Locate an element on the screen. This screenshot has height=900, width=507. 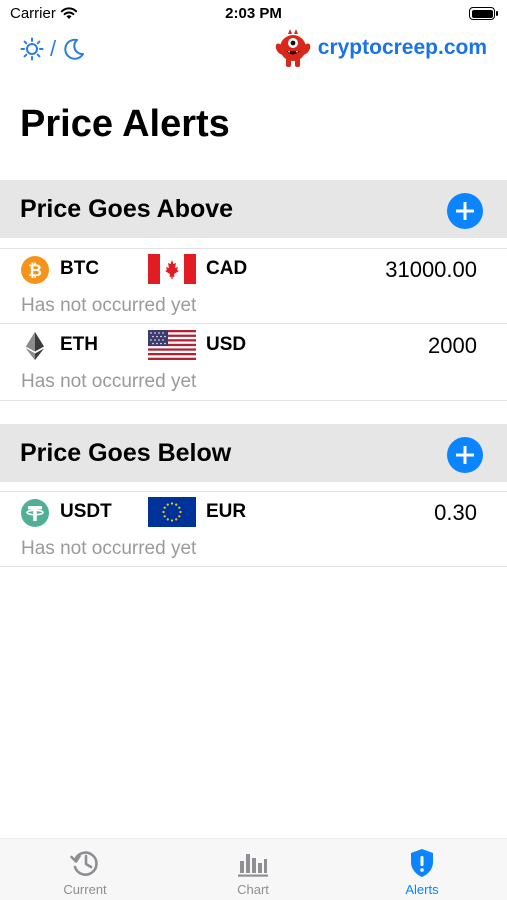
eth-icon is located at coordinates (35, 346).